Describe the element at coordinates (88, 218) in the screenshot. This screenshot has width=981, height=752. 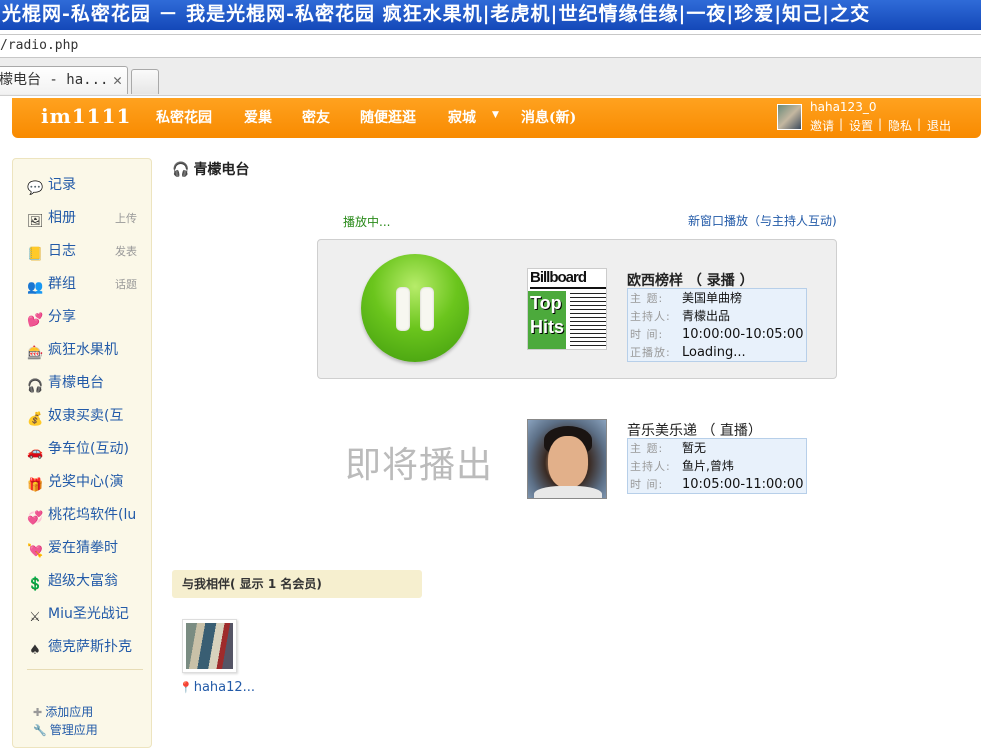
I see `sidebar-item-album: 🖼 相册 上传` at that location.